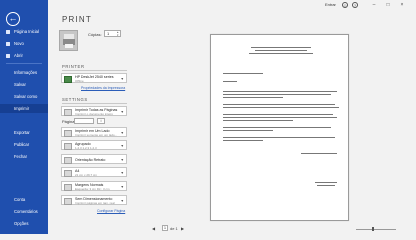 The height and width of the screenshot is (240, 416). I want to click on one-sided-icon, so click(68, 133).